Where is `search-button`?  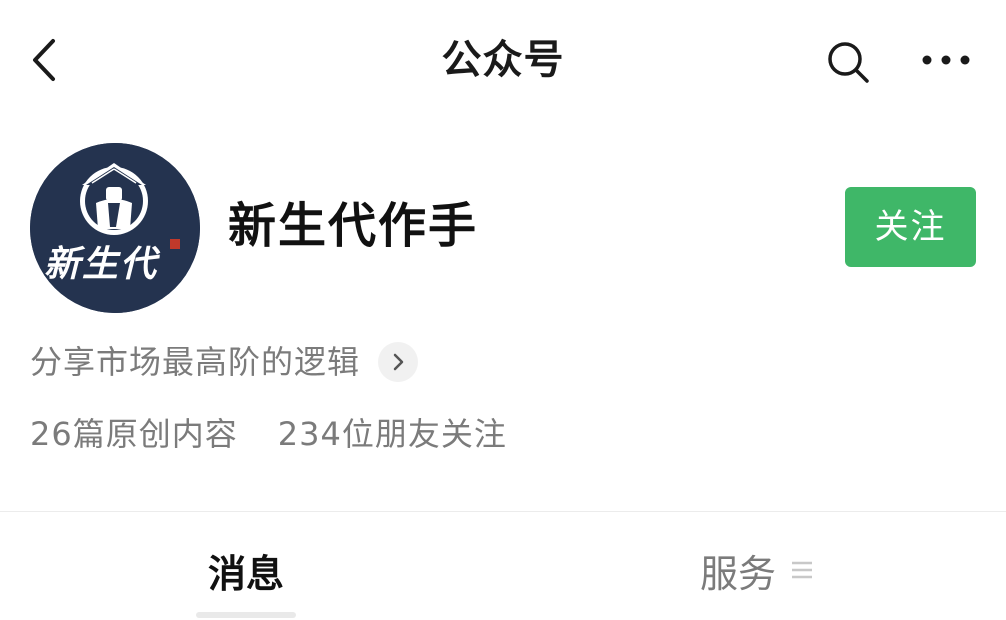
search-button is located at coordinates (848, 62).